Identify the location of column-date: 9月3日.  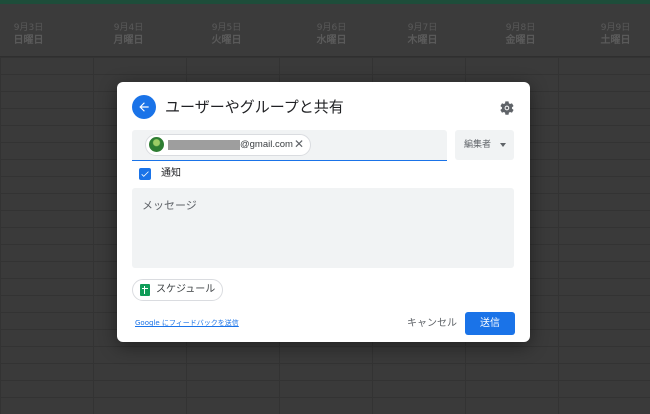
(28, 28).